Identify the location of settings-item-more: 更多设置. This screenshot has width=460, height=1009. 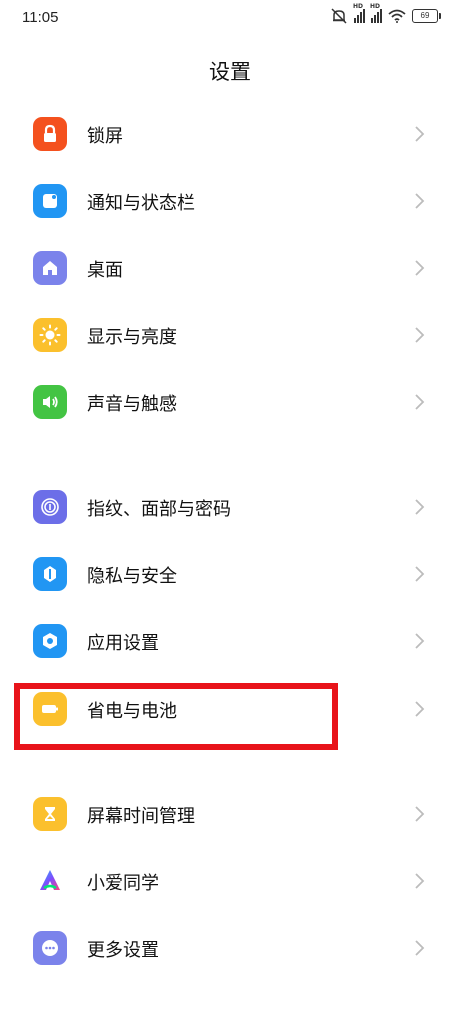
(230, 948).